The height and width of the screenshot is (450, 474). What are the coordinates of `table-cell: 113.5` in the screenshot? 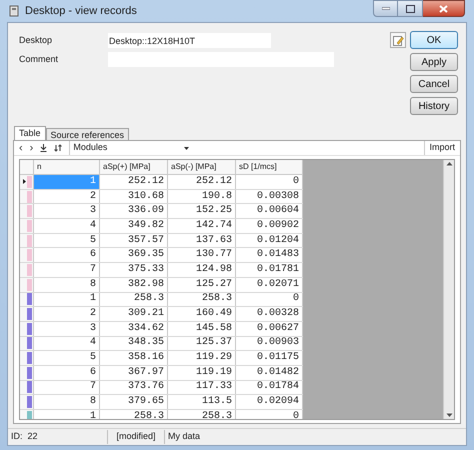 It's located at (202, 402).